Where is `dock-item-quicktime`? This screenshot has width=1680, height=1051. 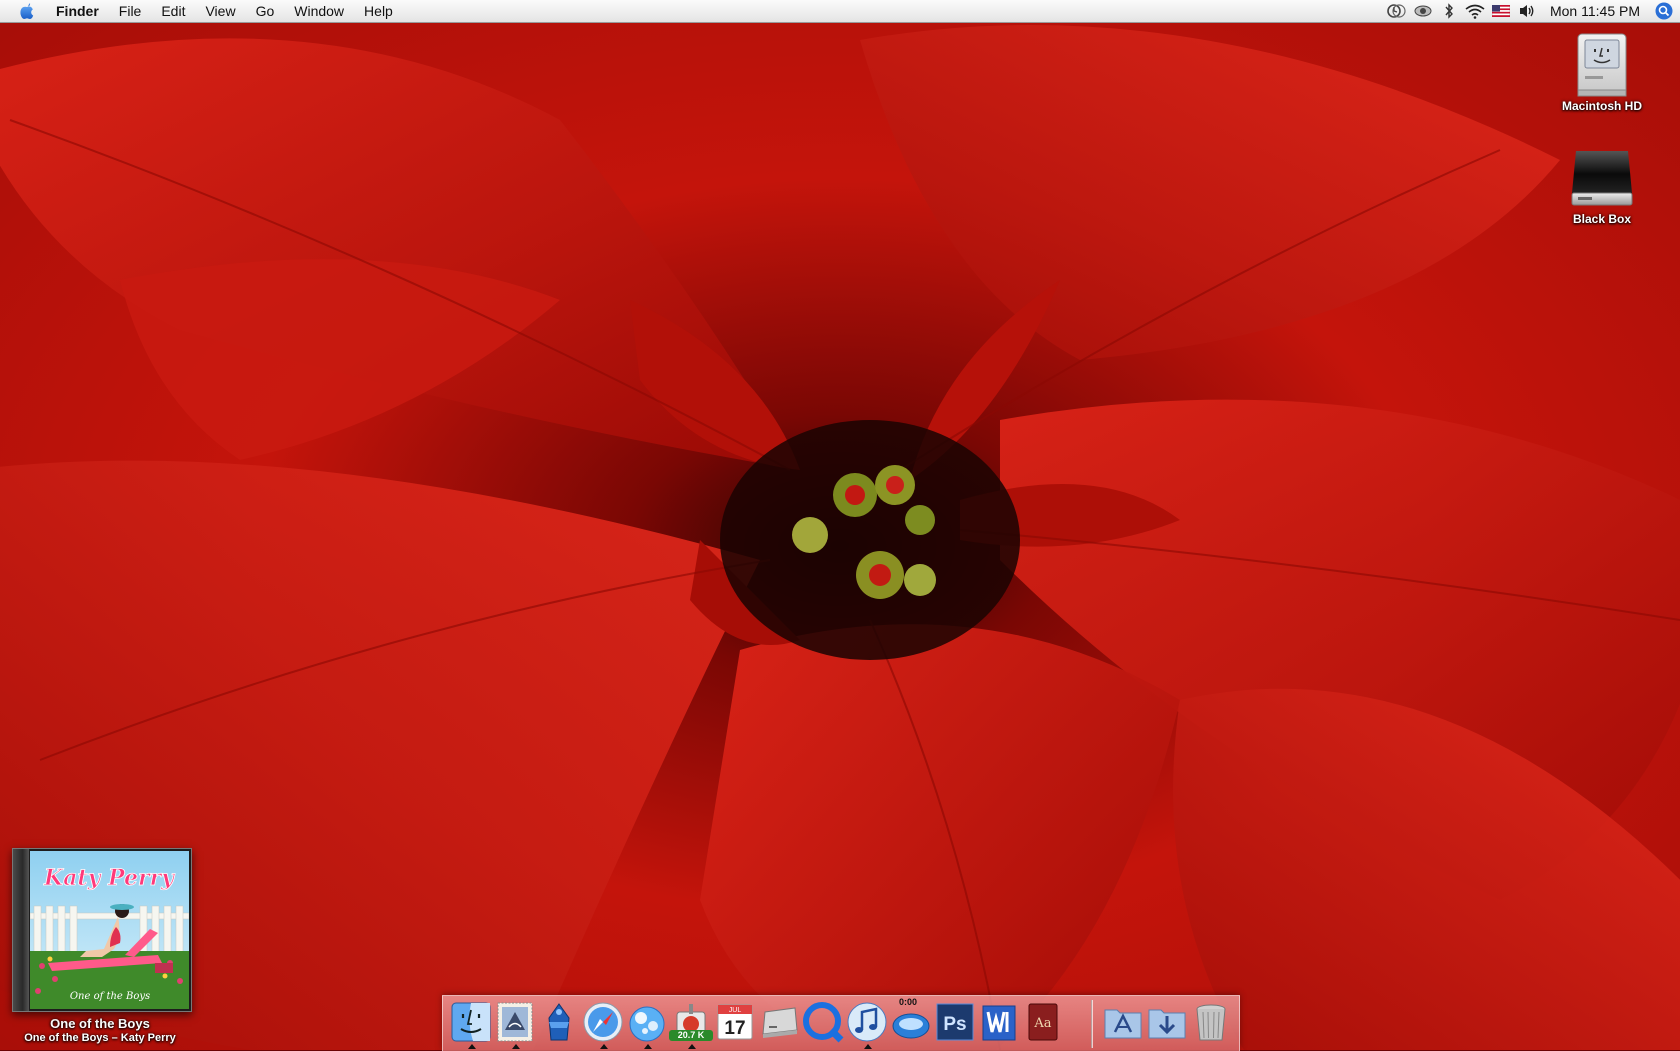 dock-item-quicktime is located at coordinates (823, 1023).